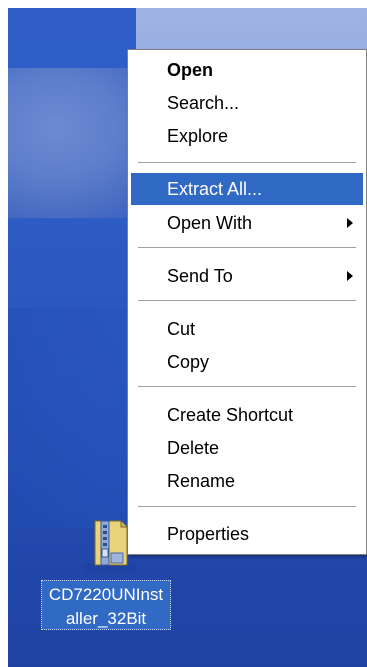 The height and width of the screenshot is (667, 367). I want to click on menu-item-label: Delete, so click(193, 448).